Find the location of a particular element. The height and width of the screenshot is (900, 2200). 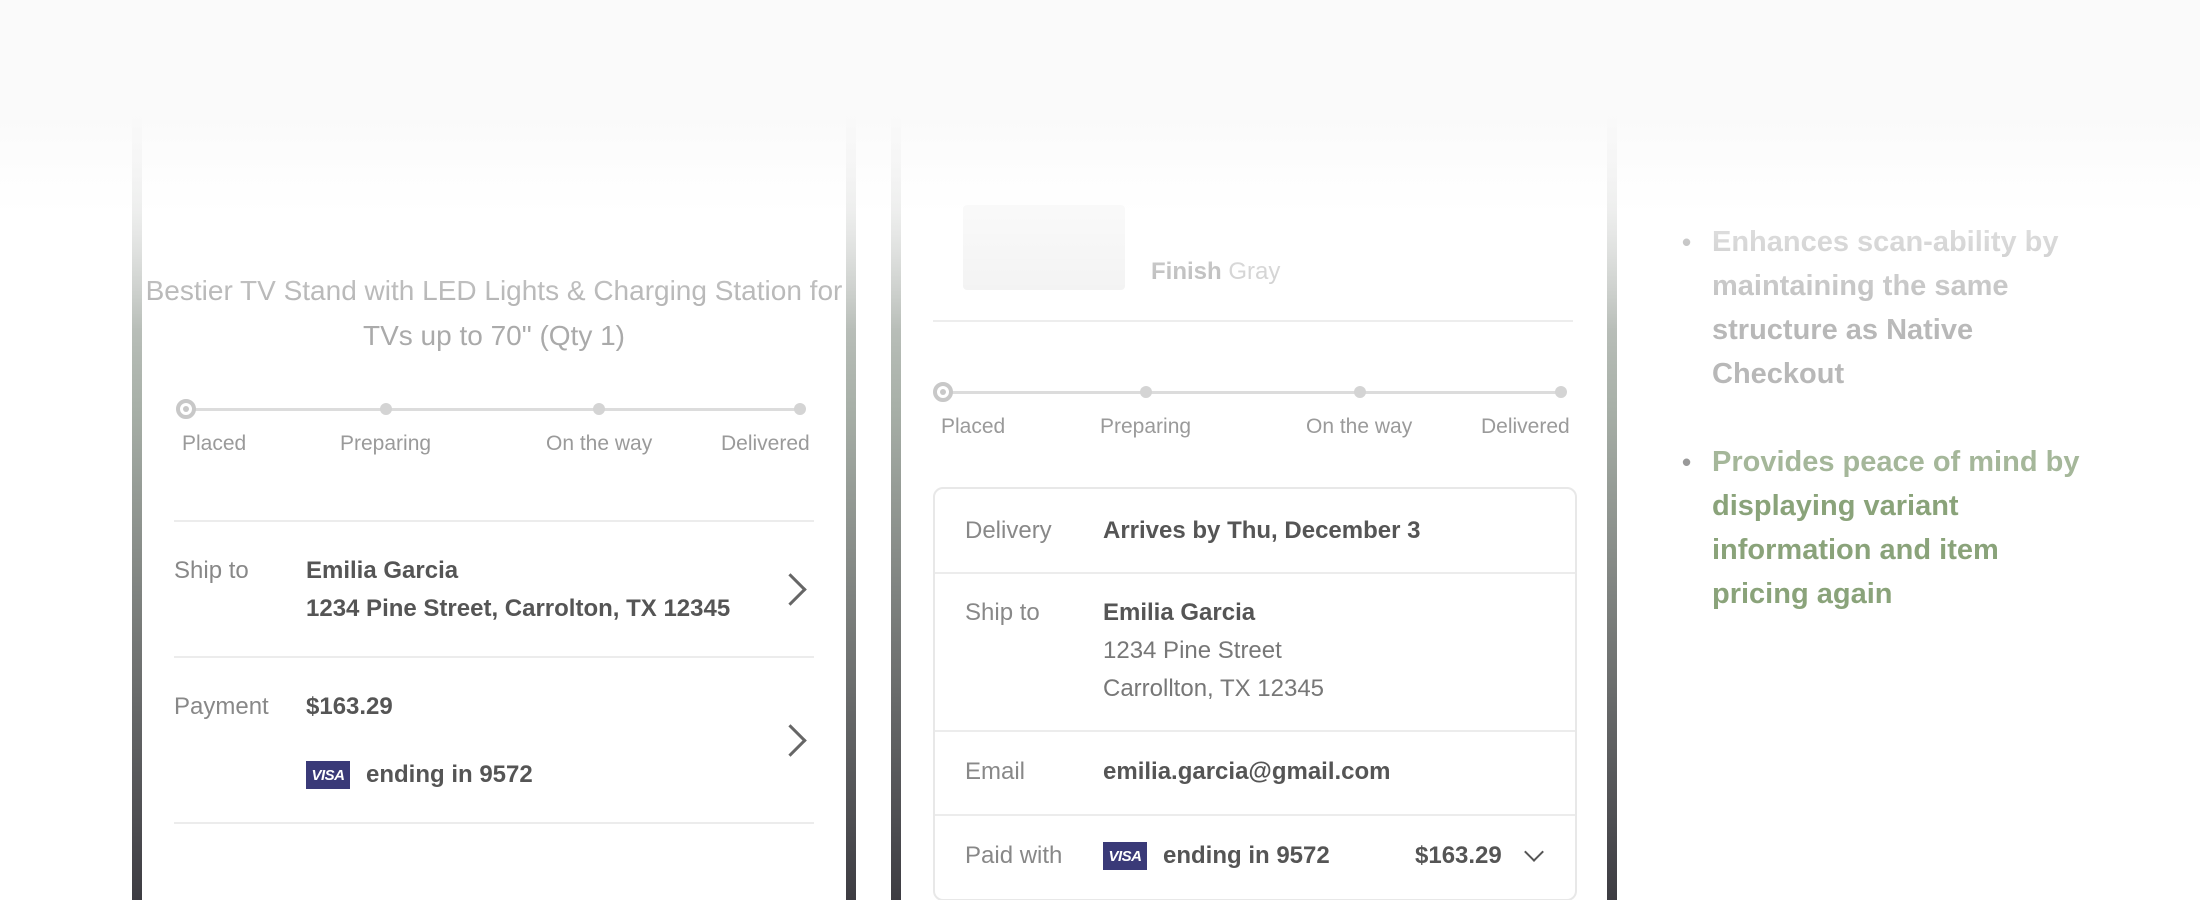

ship-street: 1234 Pine Street is located at coordinates (1192, 650).